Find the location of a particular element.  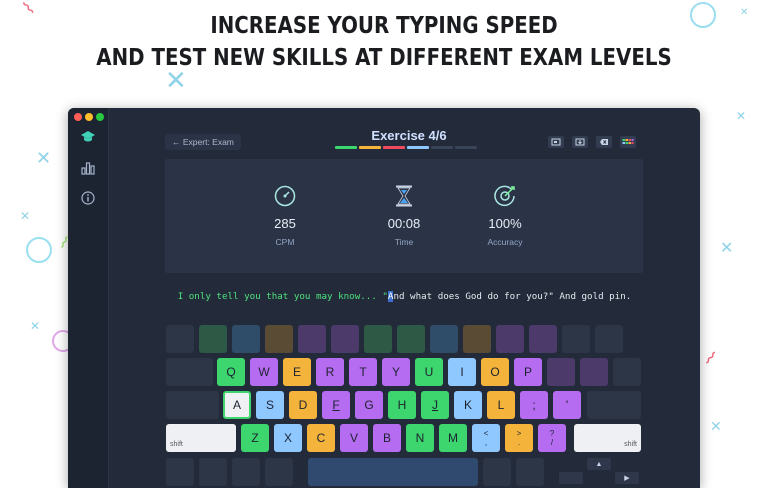

key-lower-label: . is located at coordinates (519, 442).